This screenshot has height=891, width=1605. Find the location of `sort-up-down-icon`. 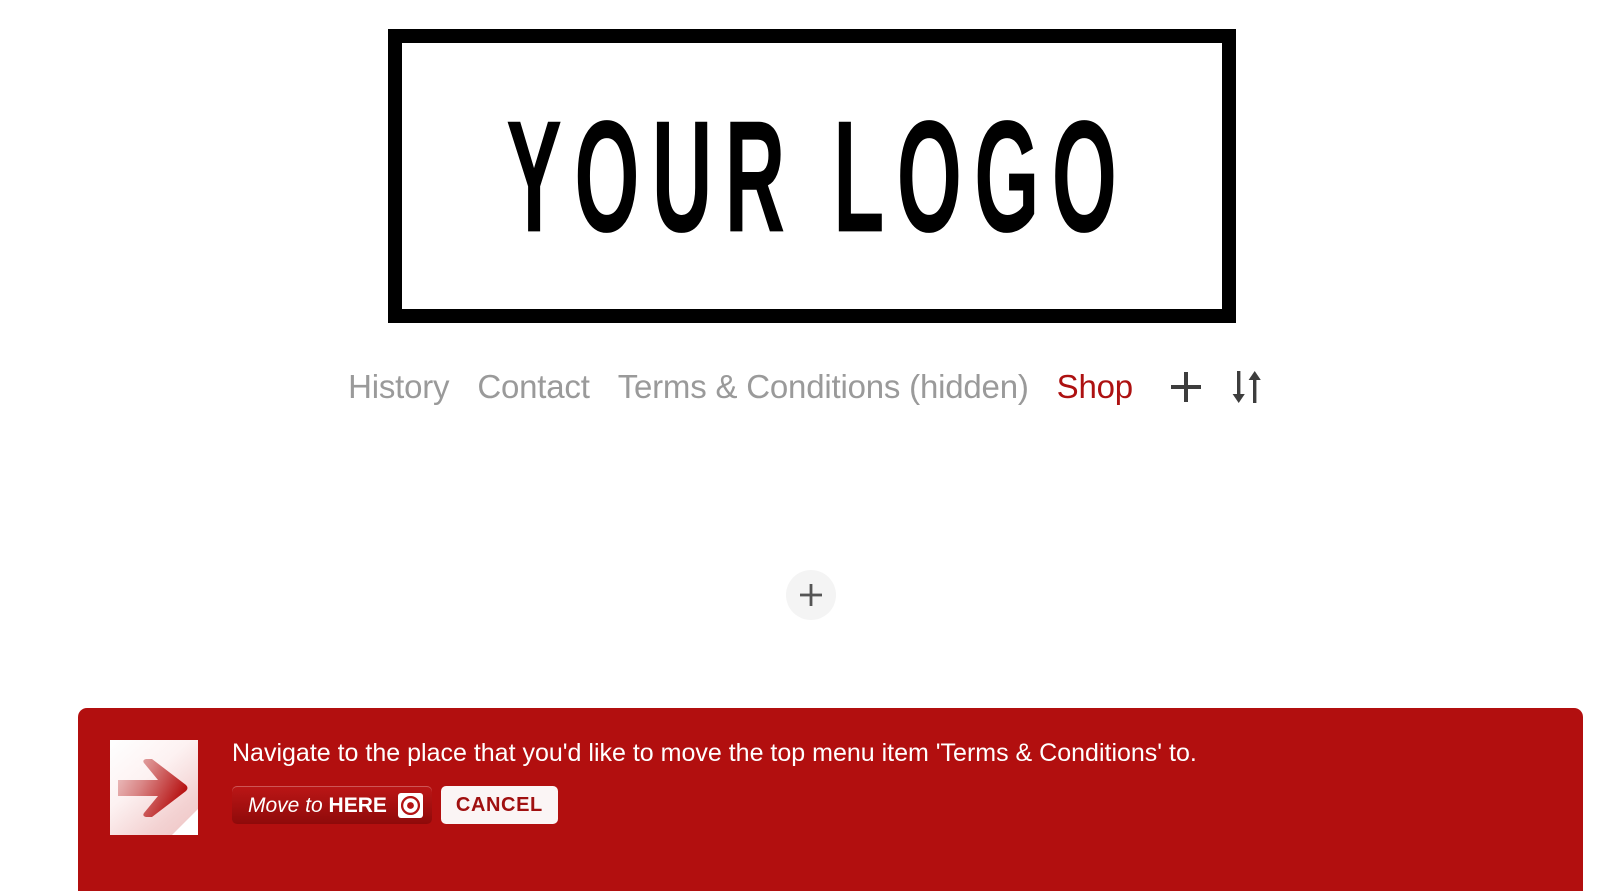

sort-up-down-icon is located at coordinates (1248, 387).